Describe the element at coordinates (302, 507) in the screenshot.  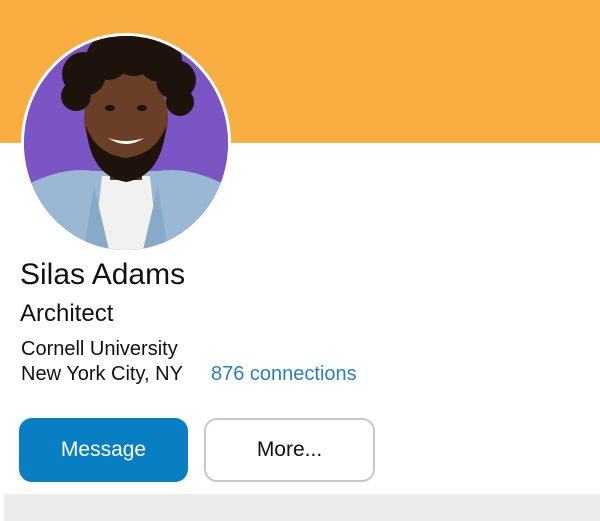
I see `section-divider` at that location.